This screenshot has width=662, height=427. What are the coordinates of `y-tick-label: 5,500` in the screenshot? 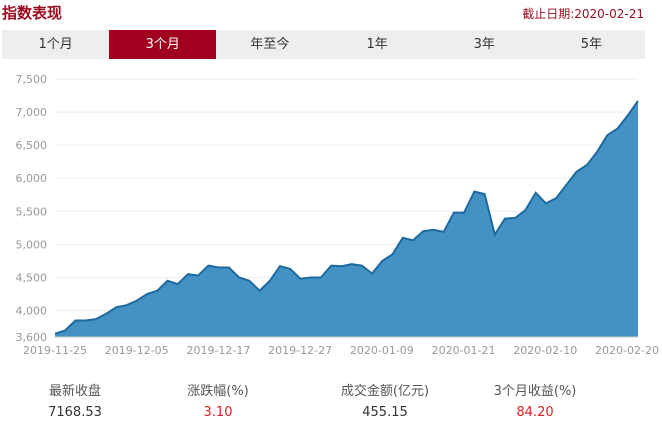 It's located at (32, 211).